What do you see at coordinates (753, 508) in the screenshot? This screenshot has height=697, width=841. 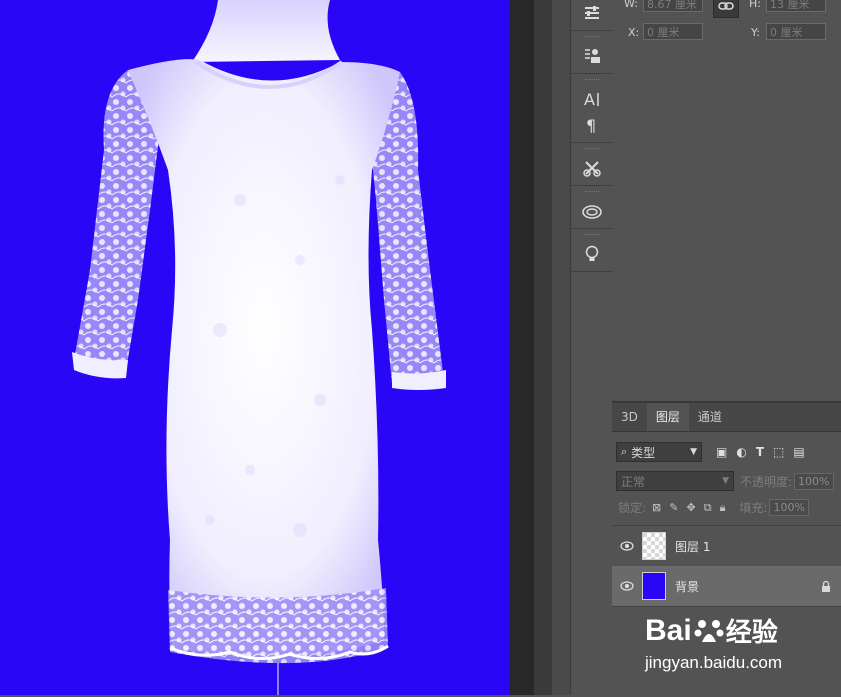 I see `fill-label: 填充:` at bounding box center [753, 508].